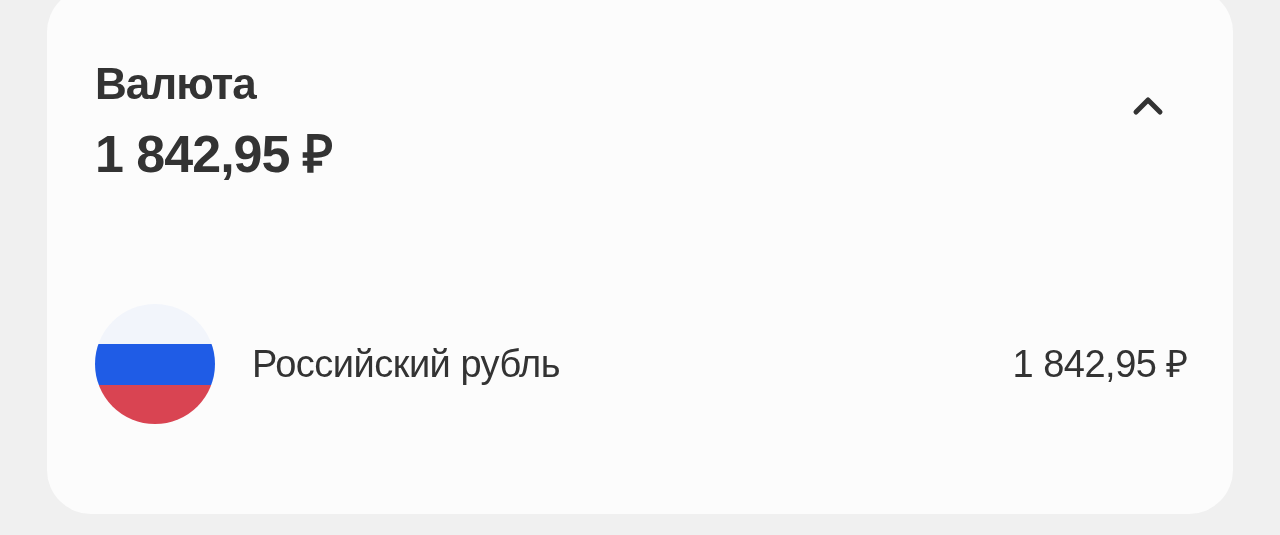  I want to click on flag-icon, so click(155, 364).